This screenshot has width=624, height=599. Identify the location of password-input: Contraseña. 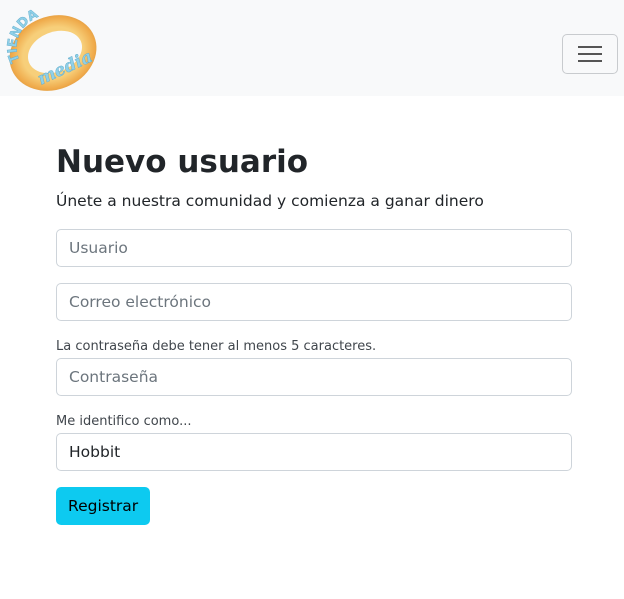
(314, 377).